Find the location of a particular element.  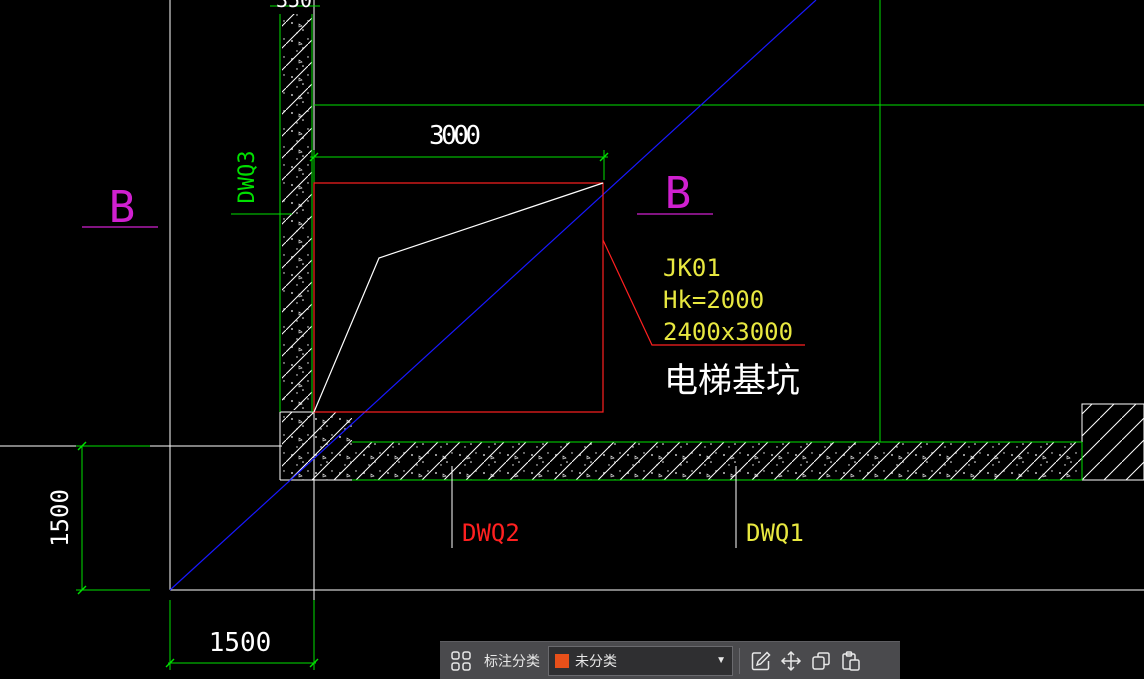

dim-top-text: 3000 is located at coordinates (455, 136).